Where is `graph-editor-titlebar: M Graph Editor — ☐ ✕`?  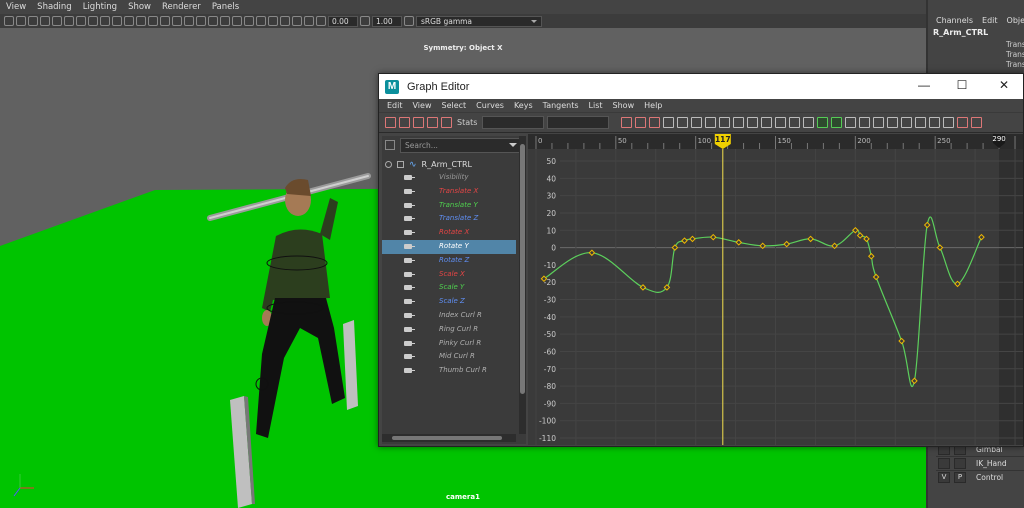
graph-editor-titlebar: M Graph Editor — ☐ ✕ is located at coordinates (701, 86).